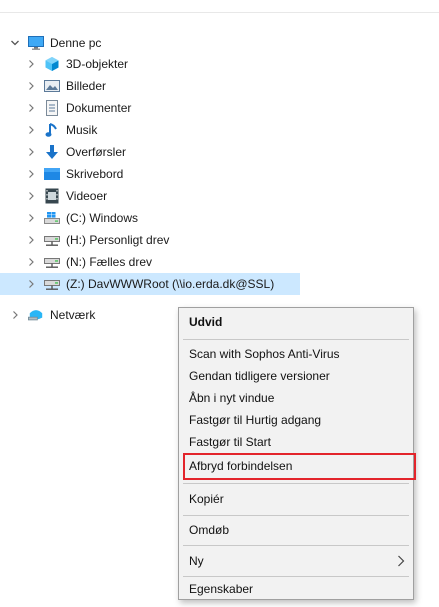  Describe the element at coordinates (296, 322) in the screenshot. I see `menu-item-expand: Udvid` at that location.